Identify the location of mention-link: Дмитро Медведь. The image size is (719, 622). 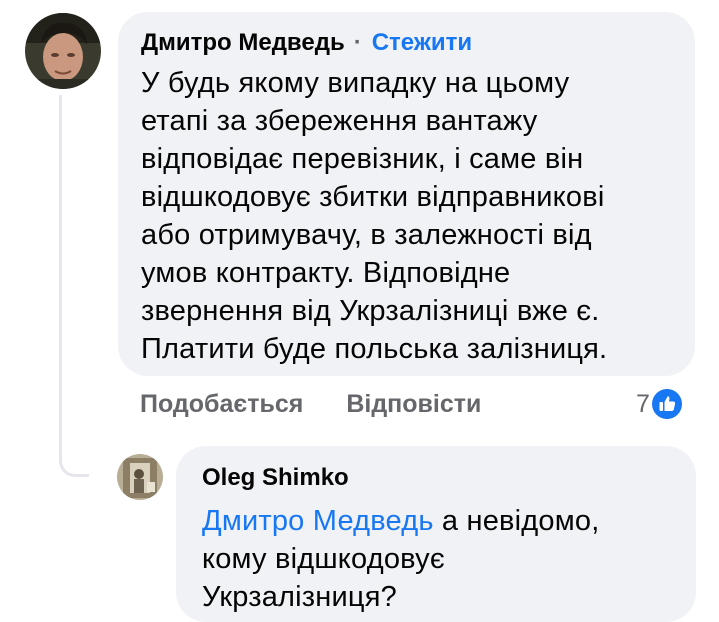
(318, 521).